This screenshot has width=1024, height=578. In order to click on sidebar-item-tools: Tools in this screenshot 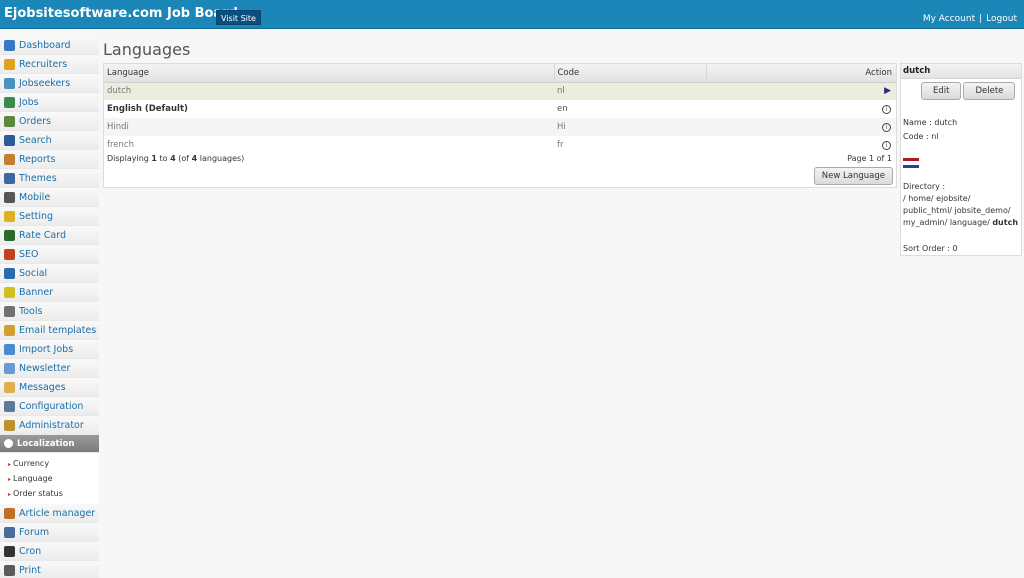, I will do `click(49, 311)`.